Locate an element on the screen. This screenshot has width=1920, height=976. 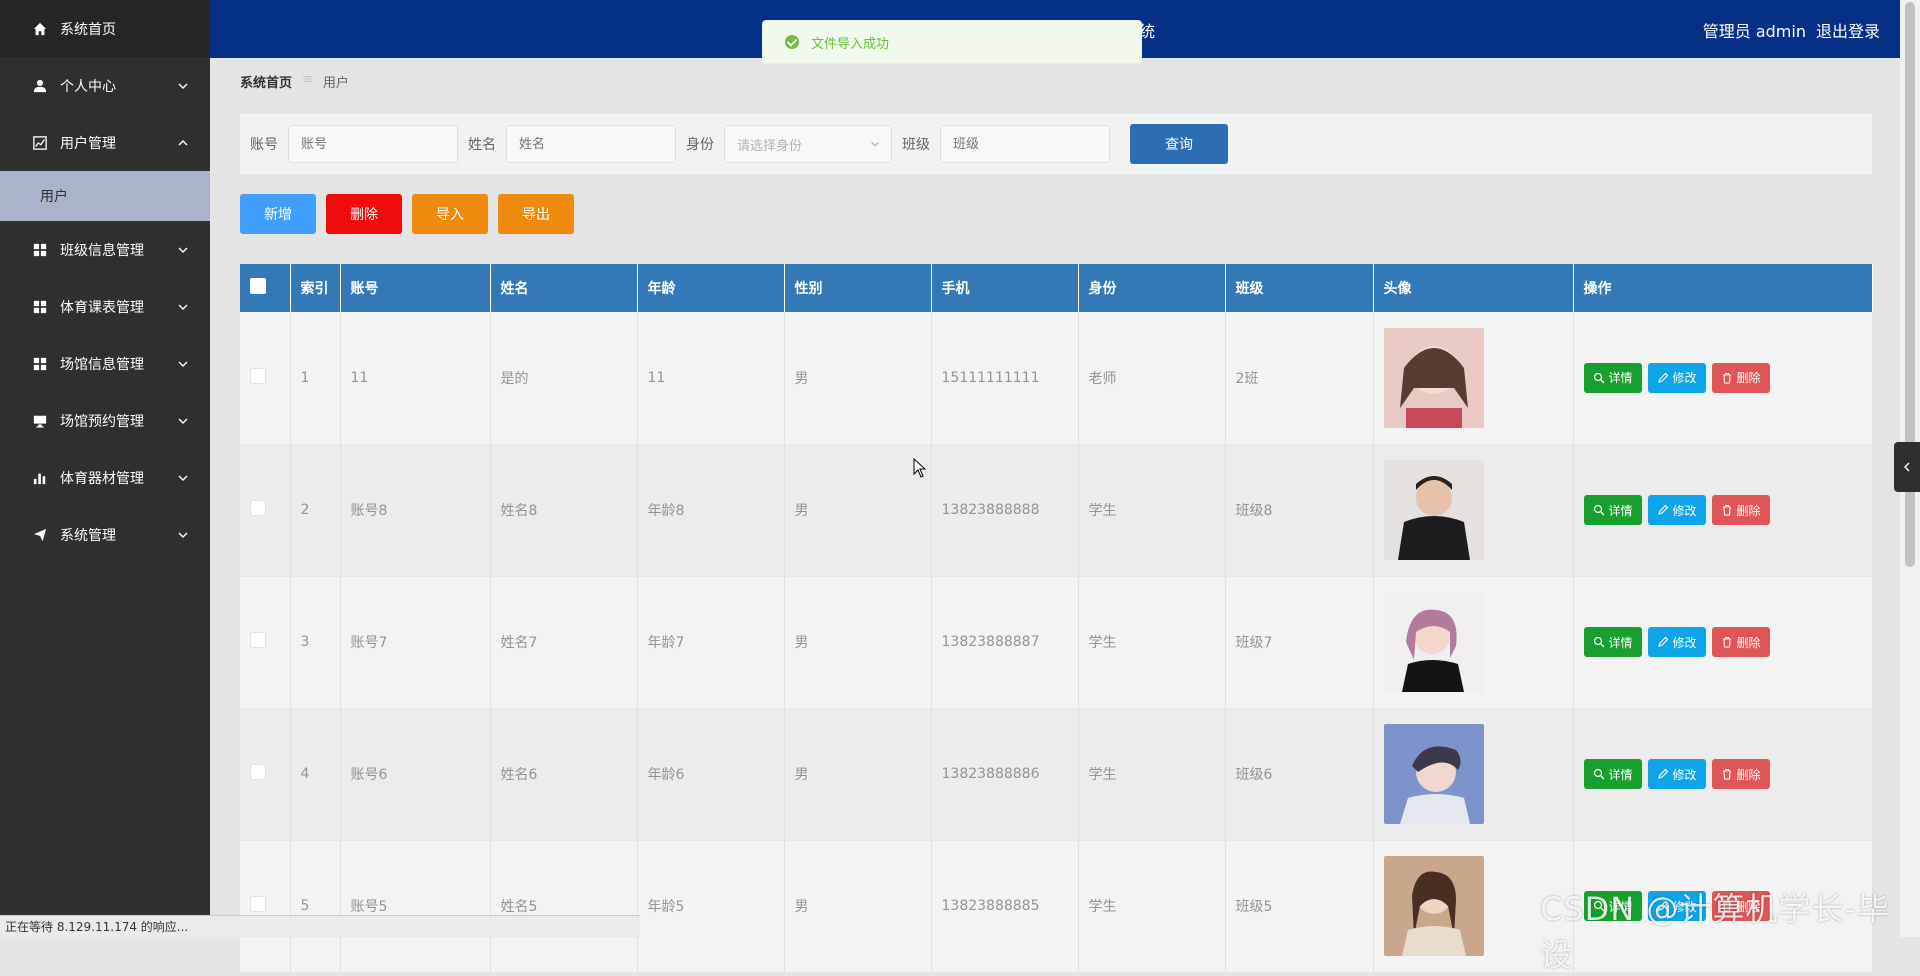
cell-role: 老师 is located at coordinates (1152, 378).